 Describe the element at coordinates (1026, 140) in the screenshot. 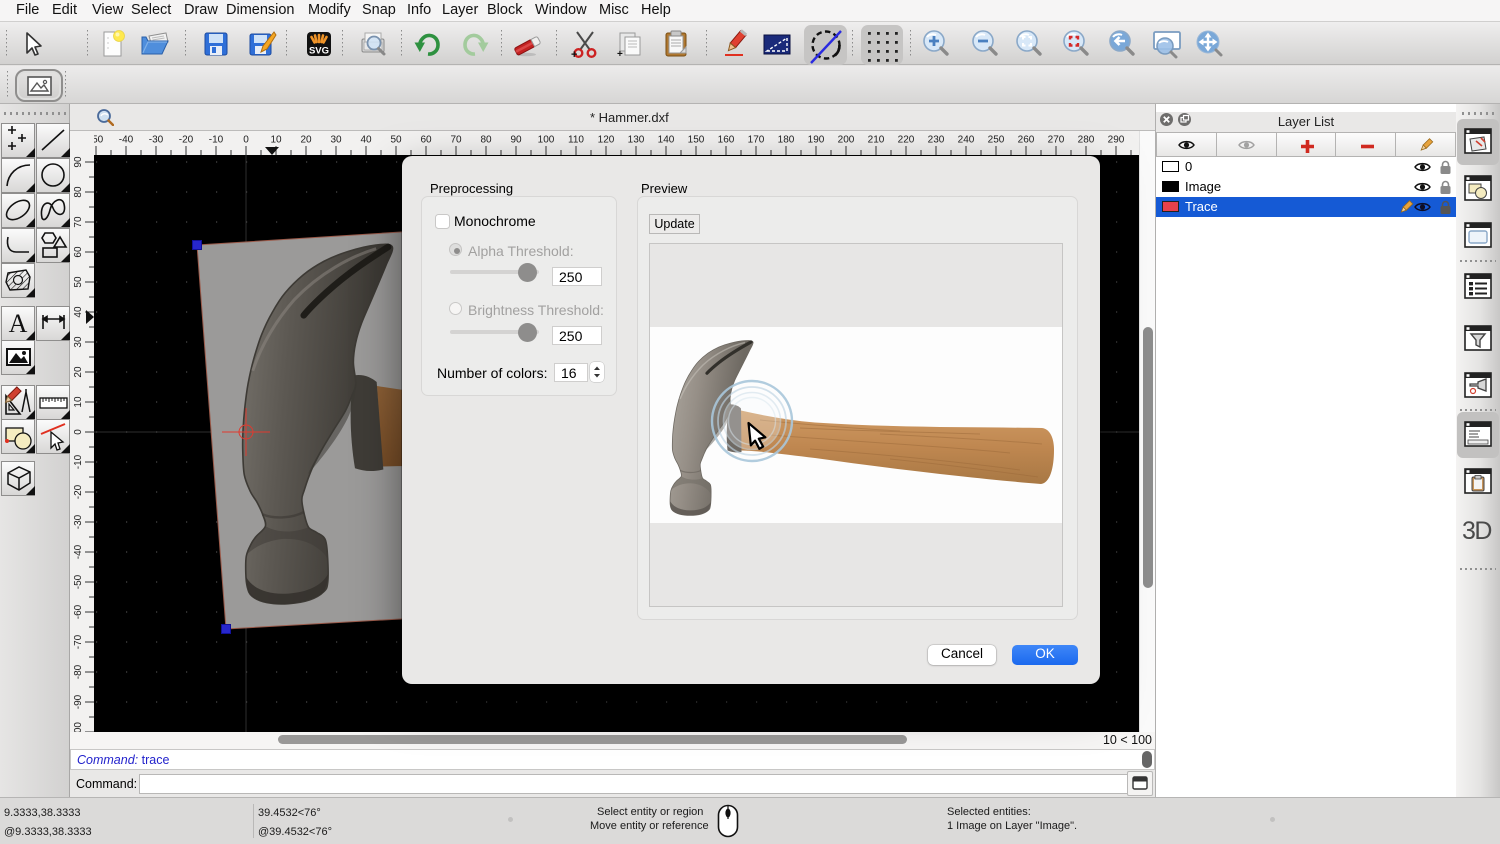

I see `svg-text: 260` at that location.